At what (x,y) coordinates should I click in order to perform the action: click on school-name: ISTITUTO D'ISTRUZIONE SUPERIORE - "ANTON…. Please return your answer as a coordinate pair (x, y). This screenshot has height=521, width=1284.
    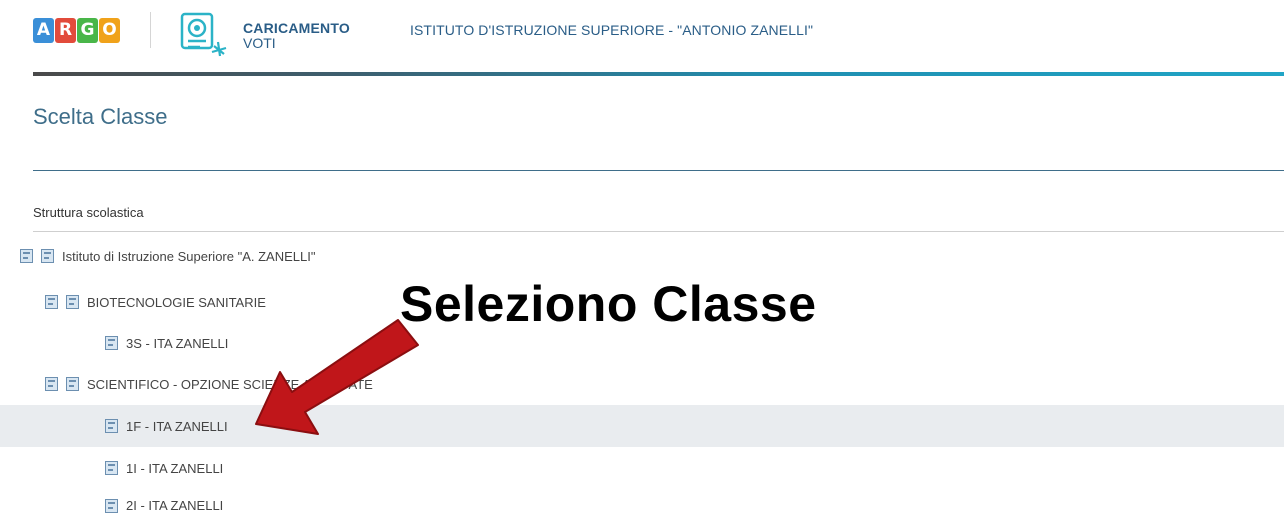
    Looking at the image, I should click on (612, 30).